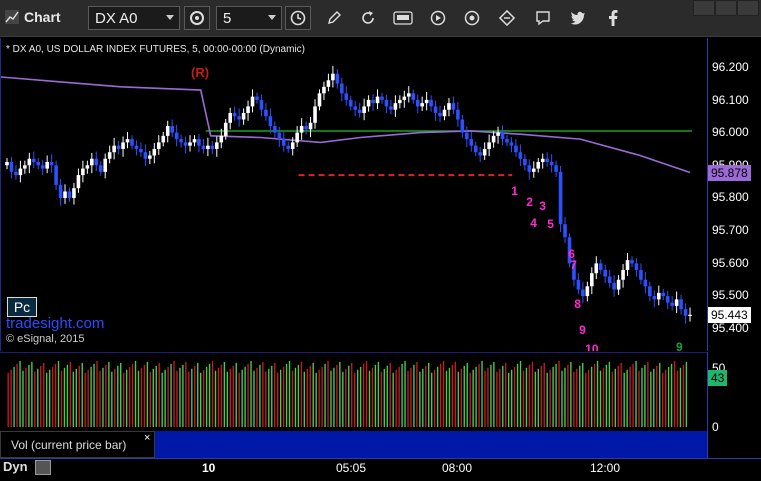  I want to click on interval-select: 5, so click(249, 18).